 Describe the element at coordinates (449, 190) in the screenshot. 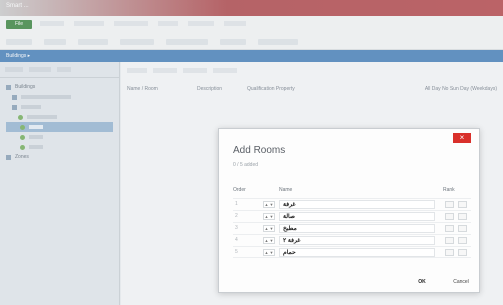

I see `column-header-rank: Rank` at that location.